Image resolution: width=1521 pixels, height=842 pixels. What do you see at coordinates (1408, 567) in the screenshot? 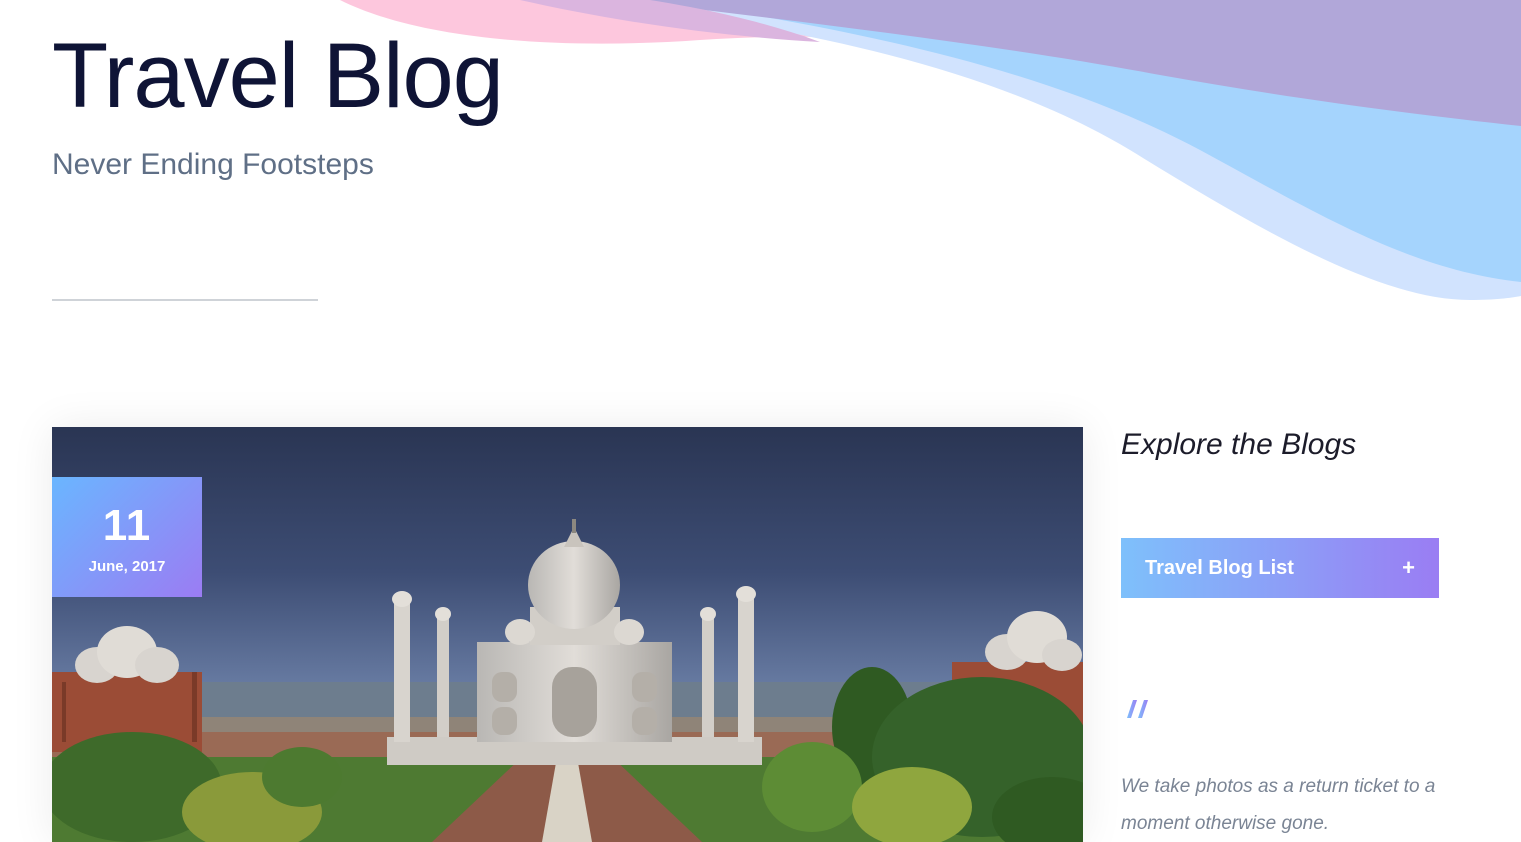
I see `plus-icon: +` at bounding box center [1408, 567].